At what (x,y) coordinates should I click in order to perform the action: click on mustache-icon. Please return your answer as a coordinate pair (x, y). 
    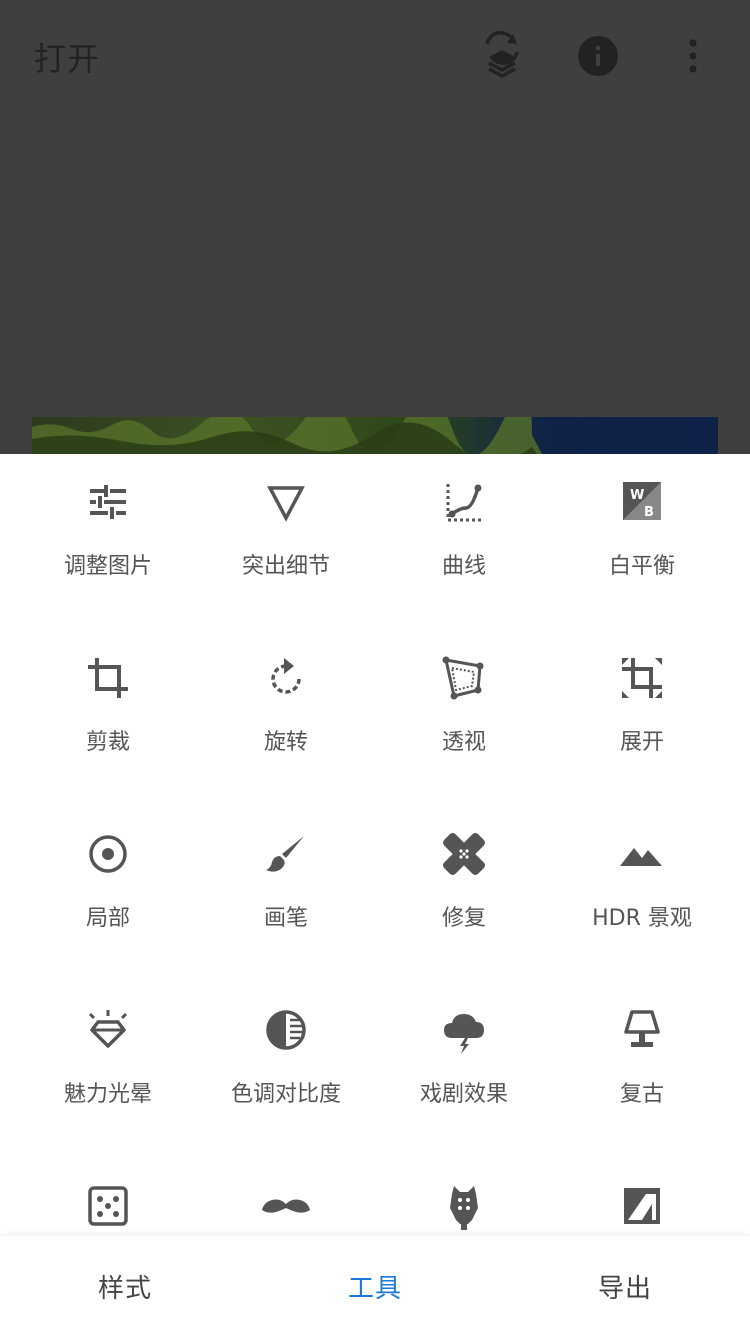
    Looking at the image, I should click on (286, 1206).